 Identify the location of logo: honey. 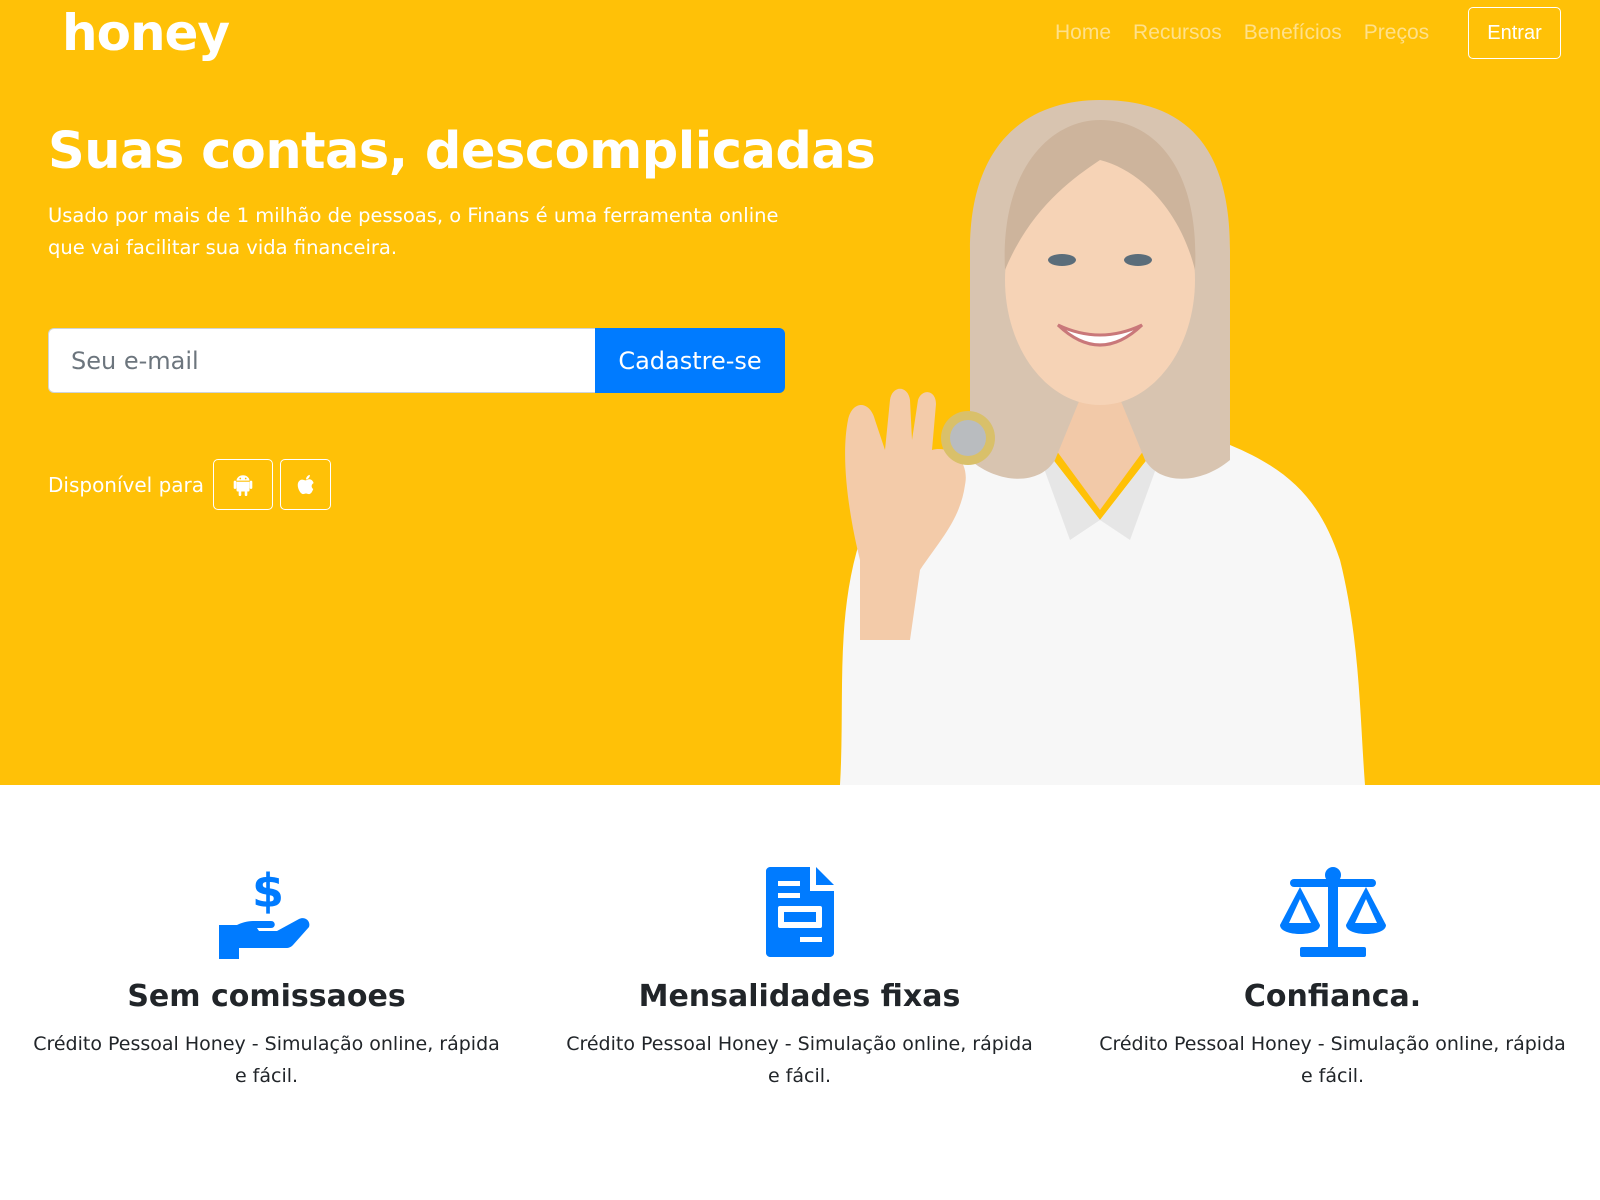
(146, 33).